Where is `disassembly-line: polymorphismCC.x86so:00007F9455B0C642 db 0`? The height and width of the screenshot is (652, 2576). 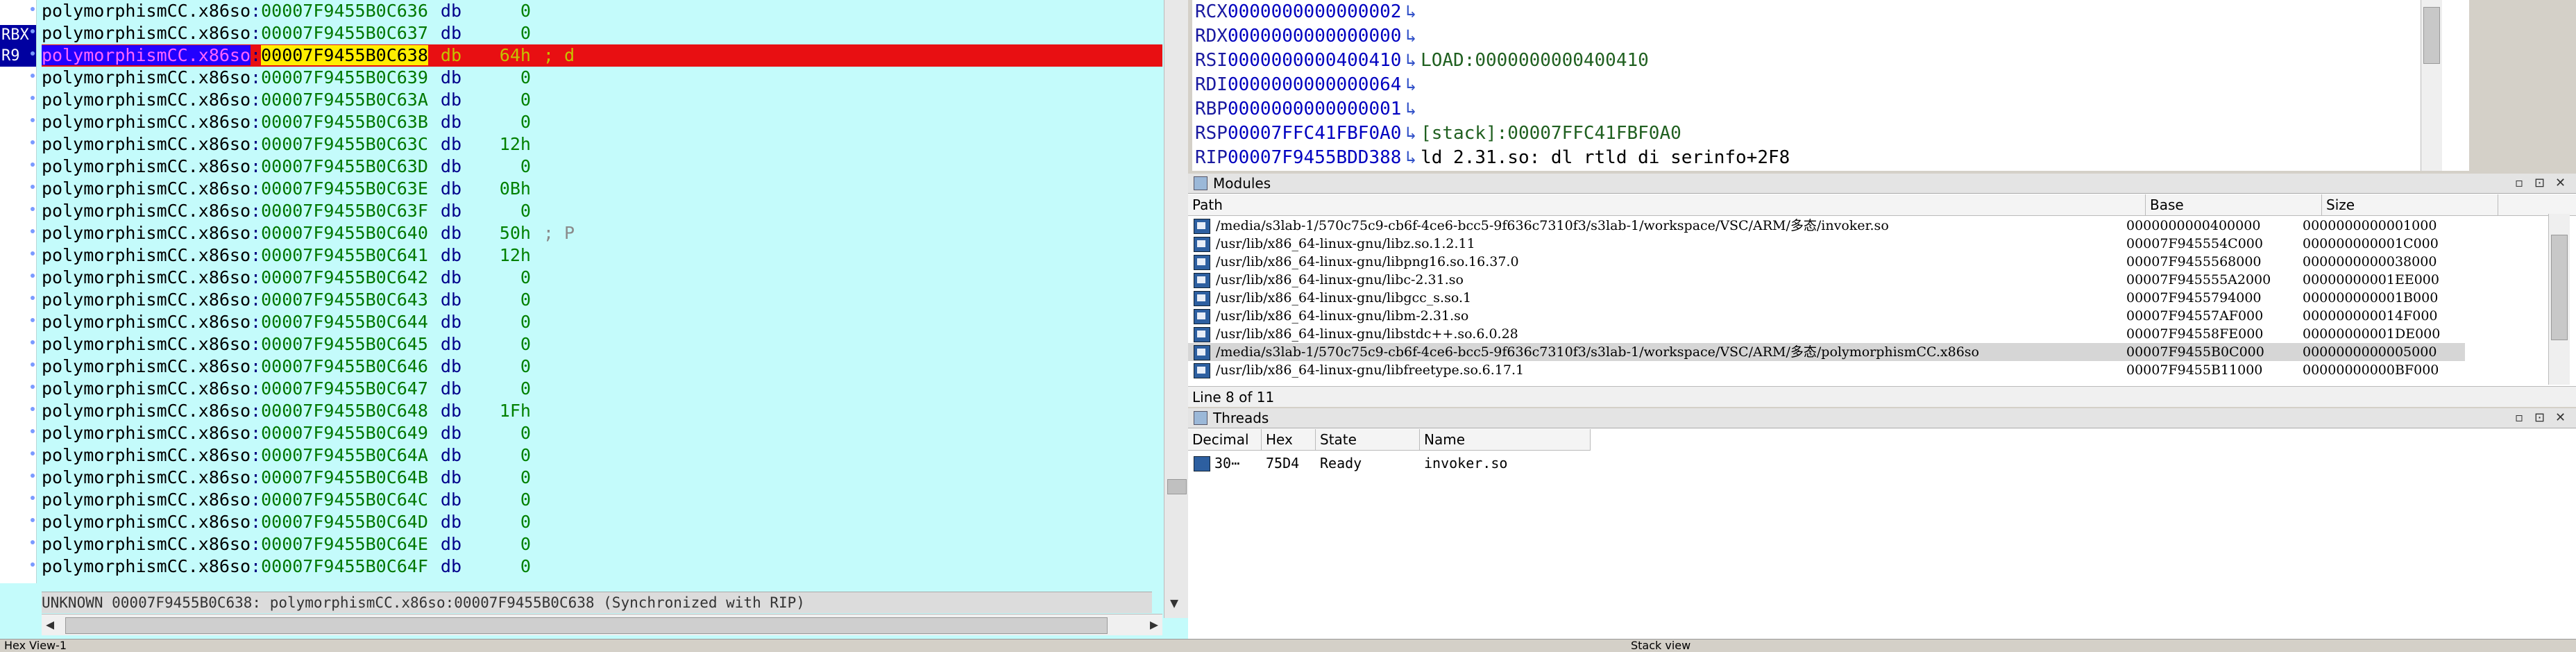 disassembly-line: polymorphismCC.x86so:00007F9455B0C642 db 0 is located at coordinates (602, 278).